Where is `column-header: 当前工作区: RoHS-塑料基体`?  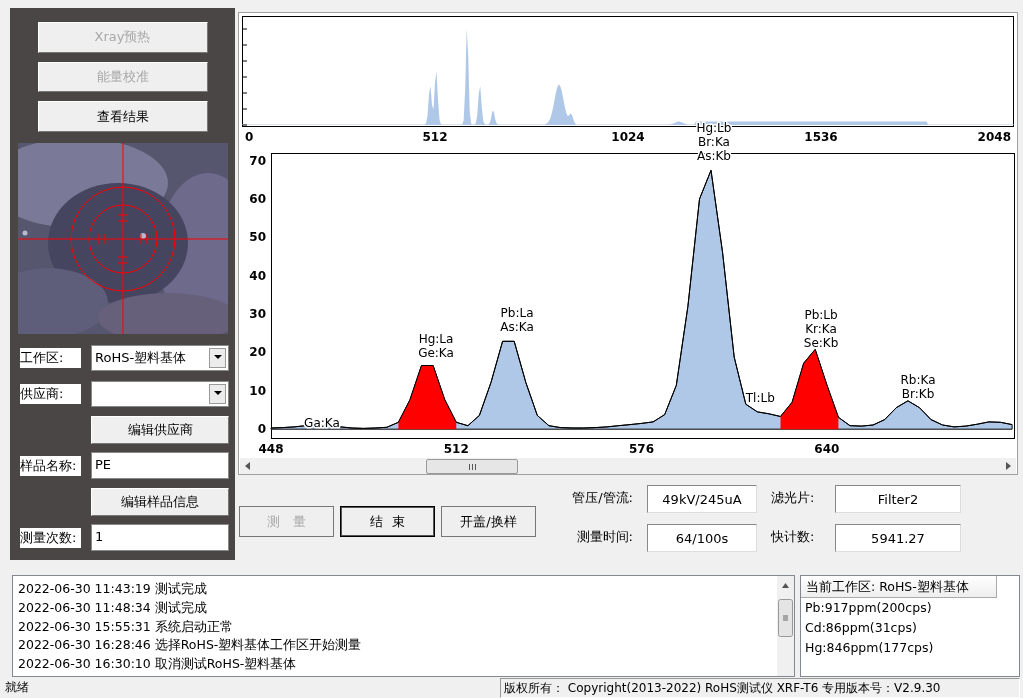
column-header: 当前工作区: RoHS-塑料基体 is located at coordinates (899, 587).